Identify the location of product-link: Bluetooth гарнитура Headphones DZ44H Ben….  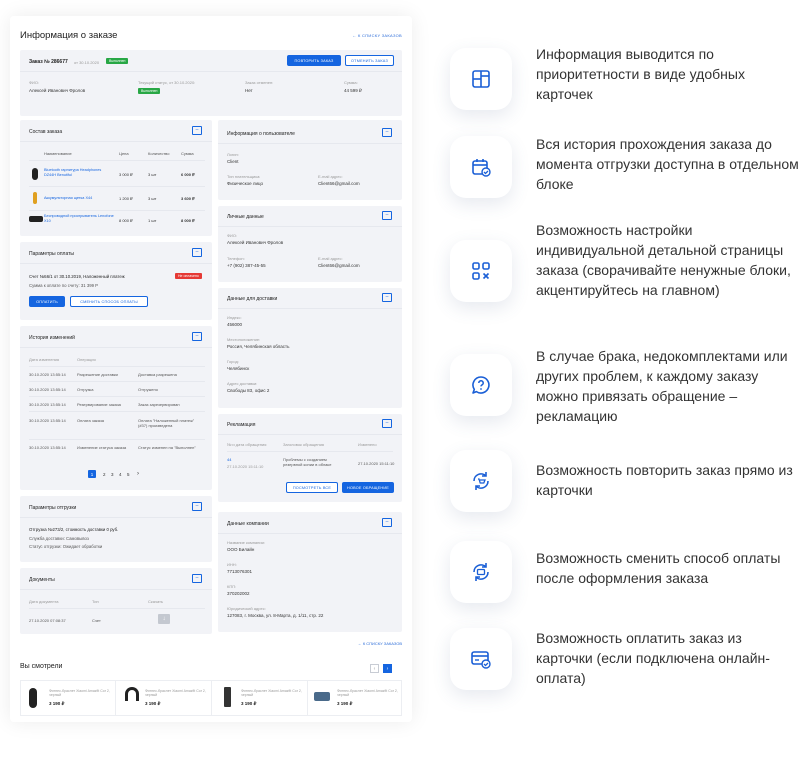
(79, 173).